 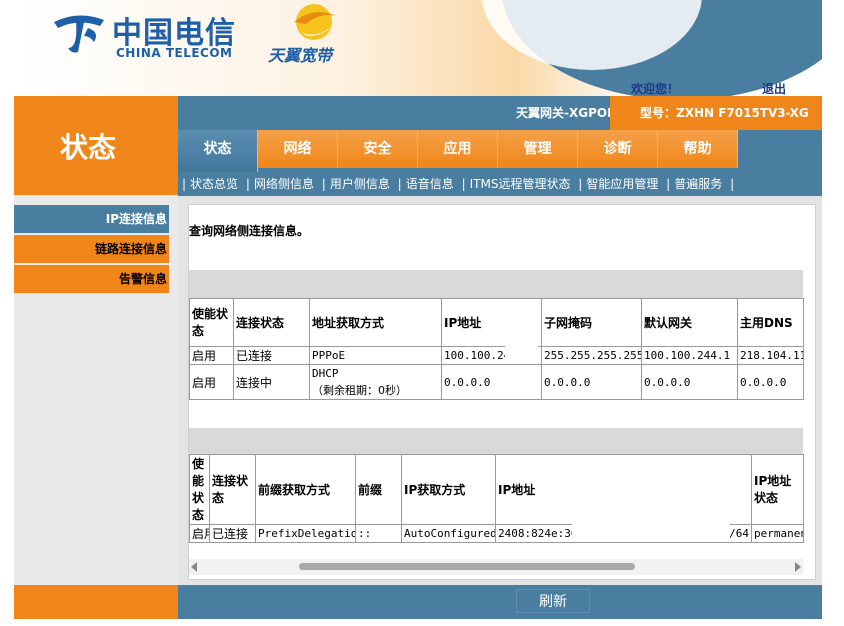 What do you see at coordinates (378, 533) in the screenshot?
I see `cell-prefix: ::` at bounding box center [378, 533].